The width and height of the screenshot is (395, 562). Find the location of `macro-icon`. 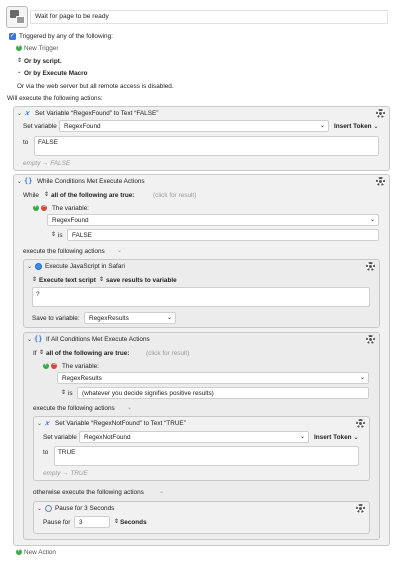

macro-icon is located at coordinates (17, 17).